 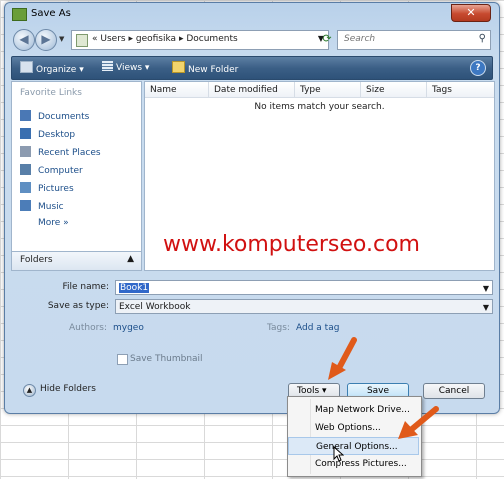 What do you see at coordinates (19, 14) in the screenshot?
I see `excel-app-icon` at bounding box center [19, 14].